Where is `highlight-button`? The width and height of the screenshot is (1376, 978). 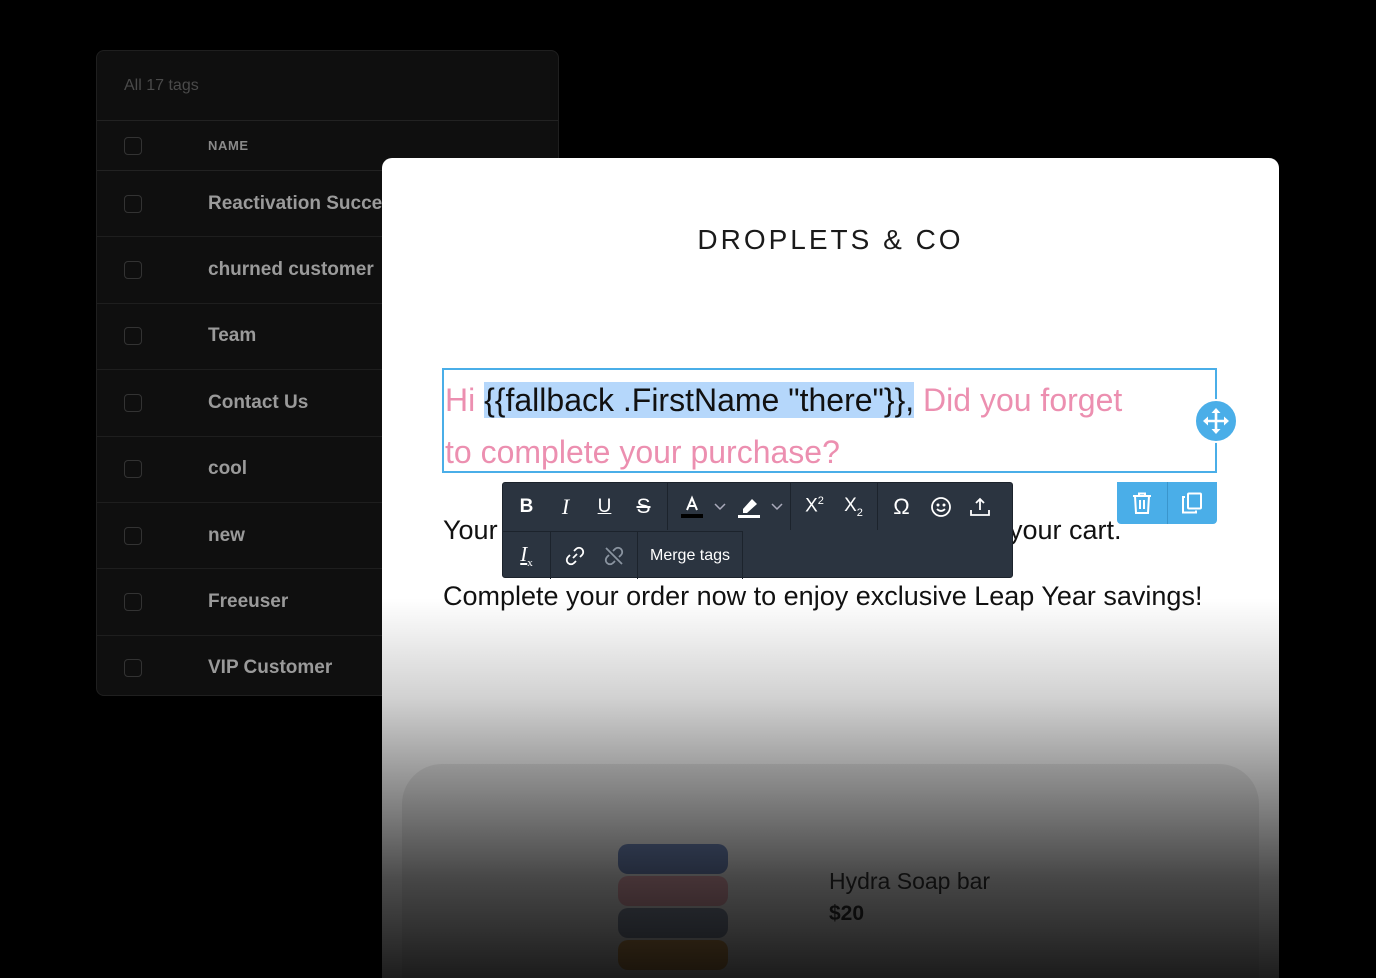 highlight-button is located at coordinates (748, 507).